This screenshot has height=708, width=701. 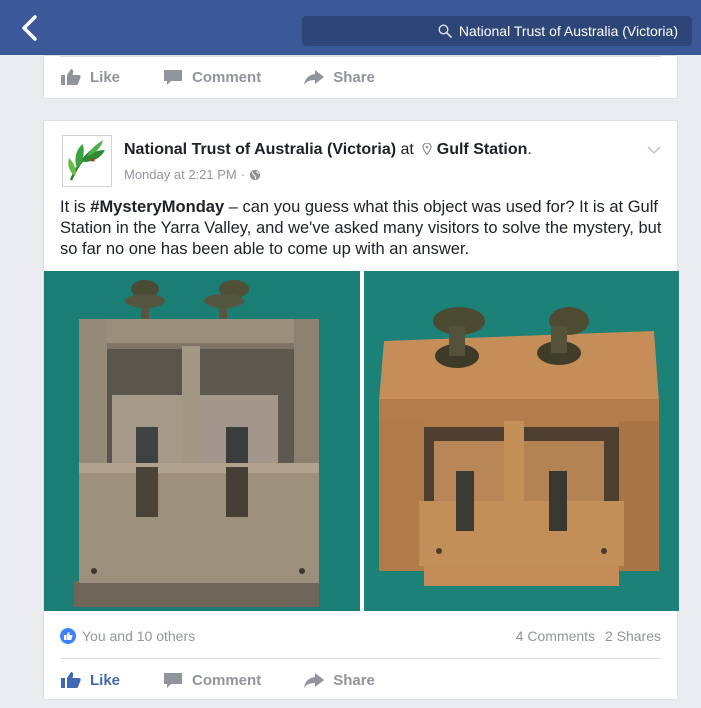 I want to click on location-pin-icon, so click(x=427, y=149).